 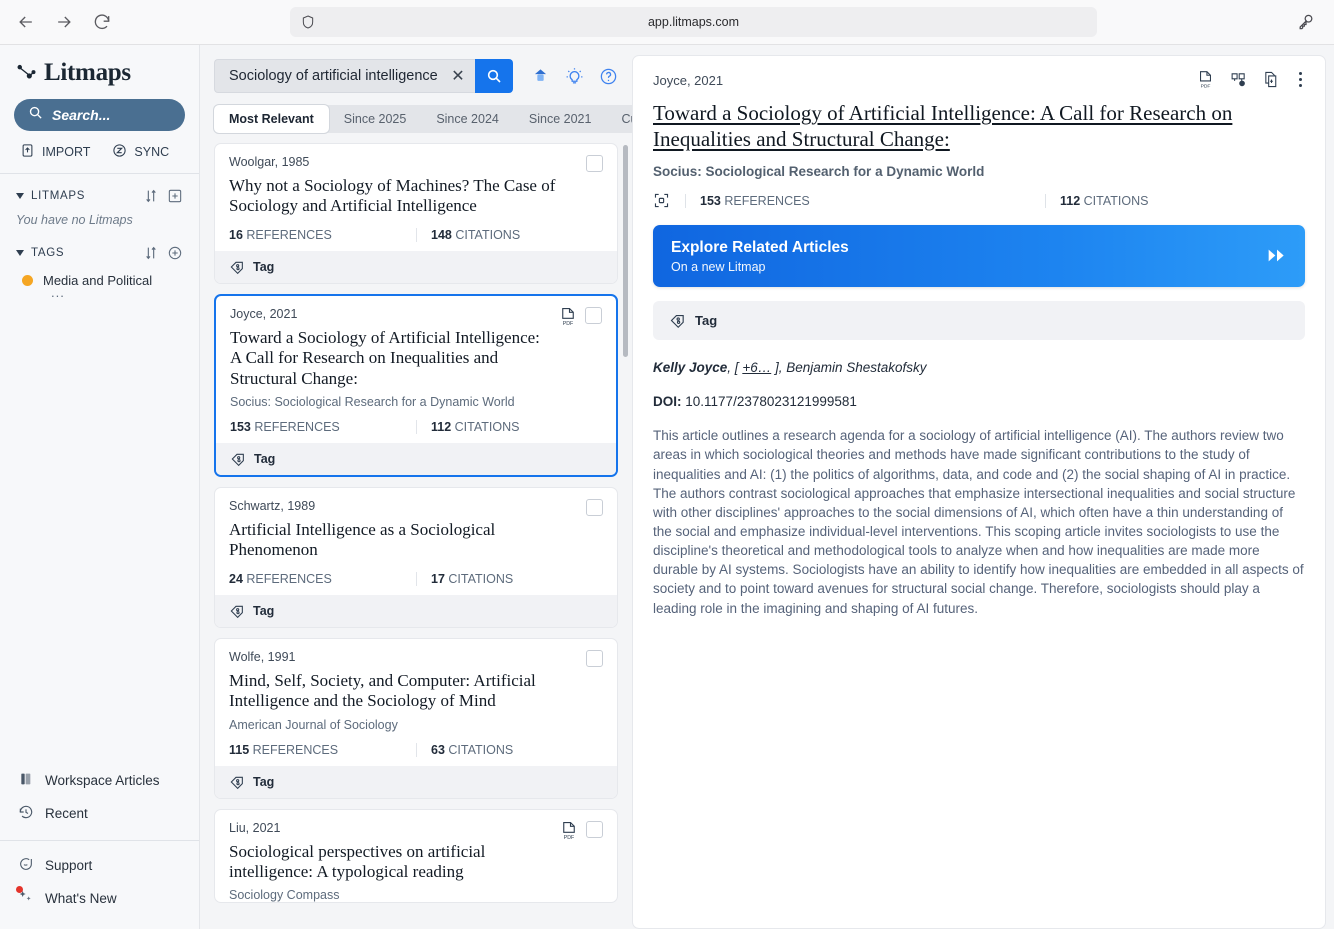 I want to click on result-journal: American Journal of Sociology, so click(x=313, y=724).